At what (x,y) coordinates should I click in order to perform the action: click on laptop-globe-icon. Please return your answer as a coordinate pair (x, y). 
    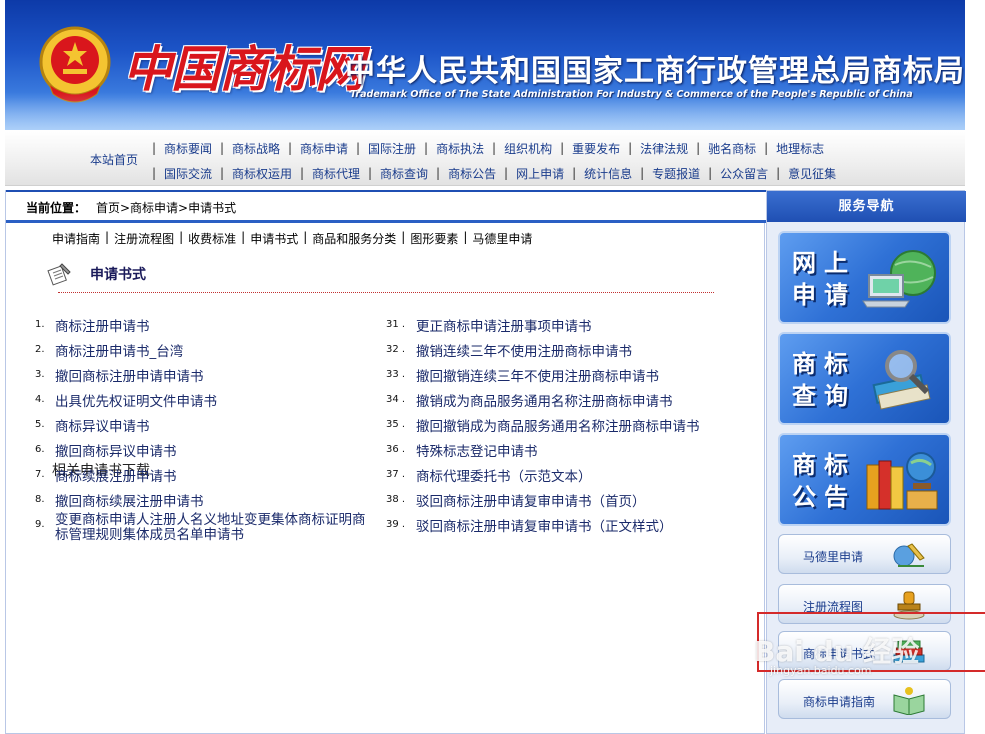
    Looking at the image, I should click on (899, 279).